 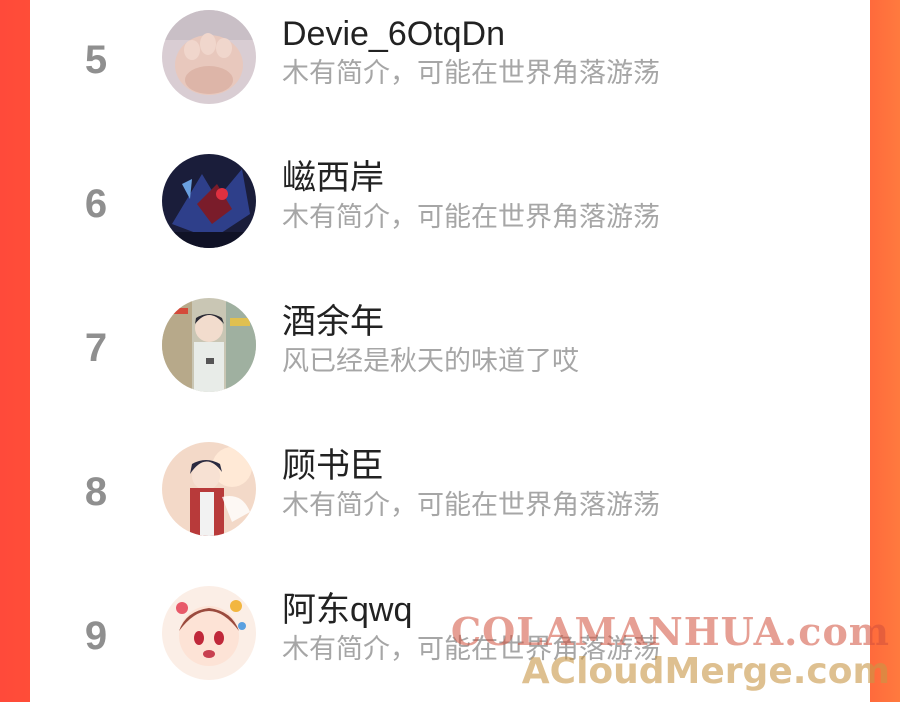 What do you see at coordinates (333, 466) in the screenshot?
I see `username: 顾书臣` at bounding box center [333, 466].